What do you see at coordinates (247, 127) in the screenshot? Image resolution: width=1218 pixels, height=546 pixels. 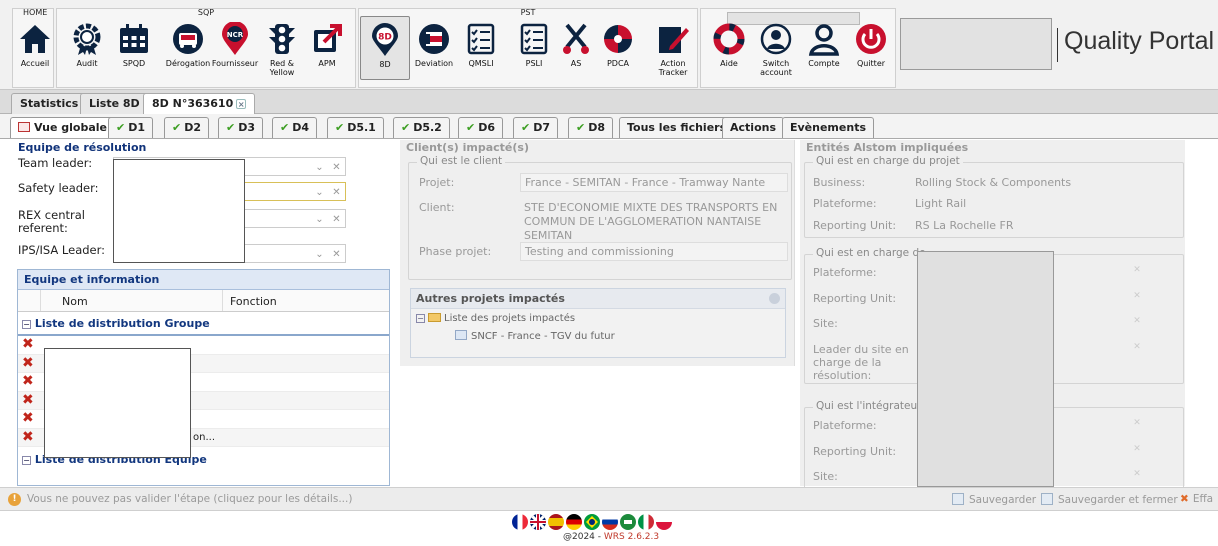 I see `subtab-label: D3` at bounding box center [247, 127].